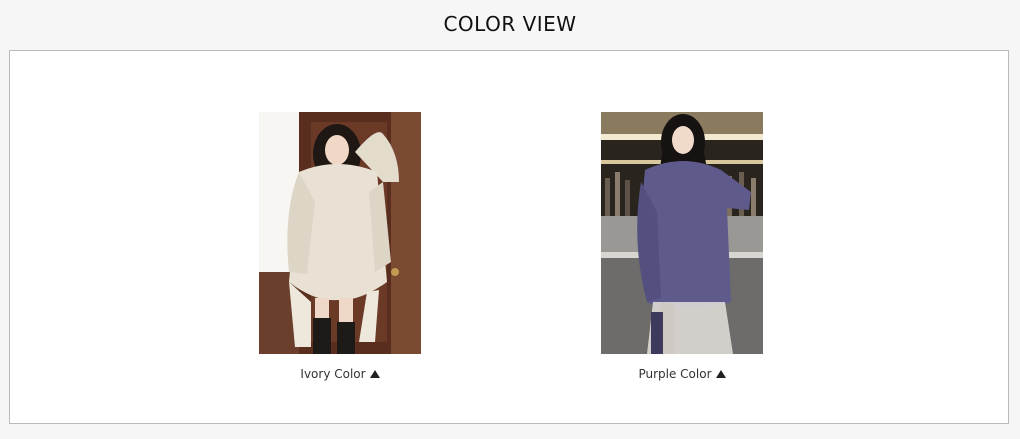 The width and height of the screenshot is (1020, 439). Describe the element at coordinates (682, 233) in the screenshot. I see `purple-product-photo` at that location.